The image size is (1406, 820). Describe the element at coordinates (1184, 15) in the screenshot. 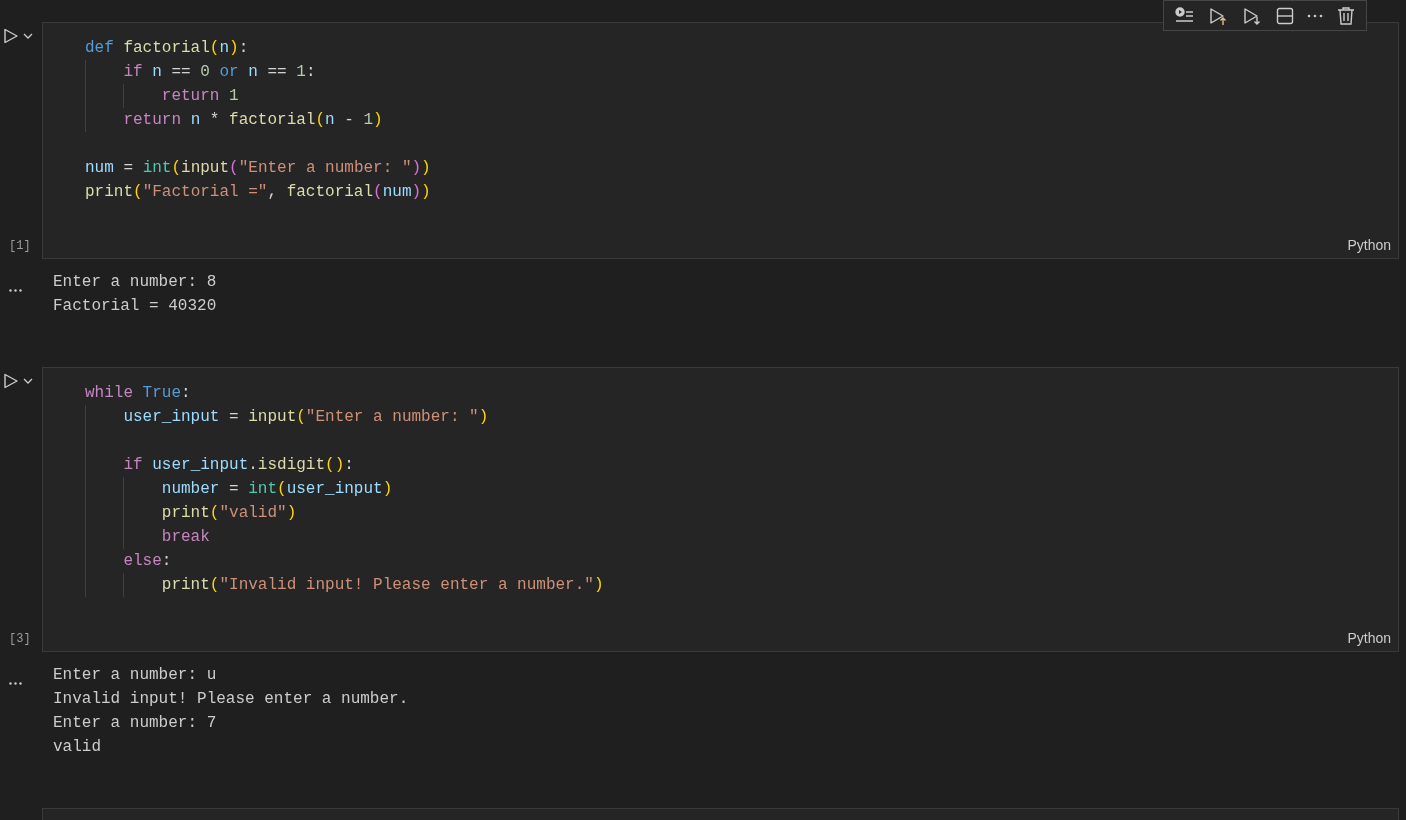

I see `run-by-line-icon` at that location.